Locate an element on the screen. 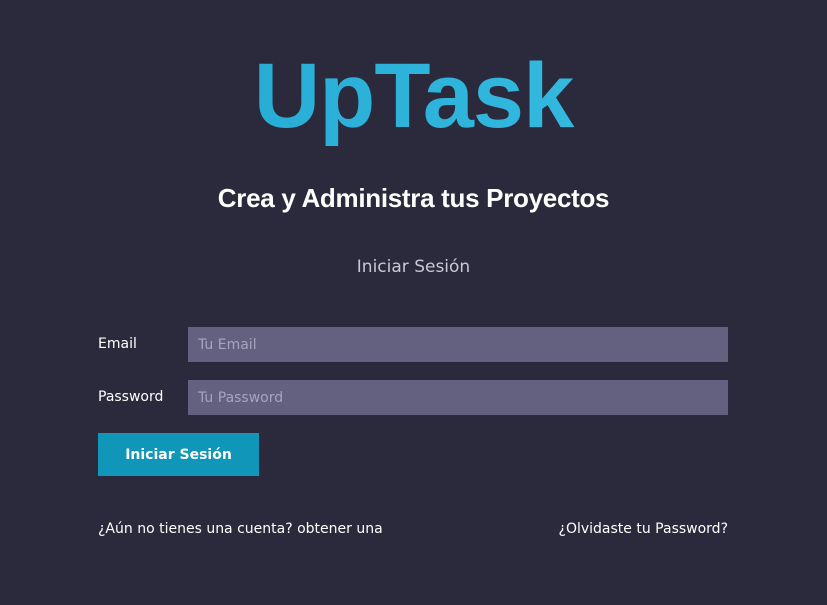  password-label: Password is located at coordinates (131, 397).